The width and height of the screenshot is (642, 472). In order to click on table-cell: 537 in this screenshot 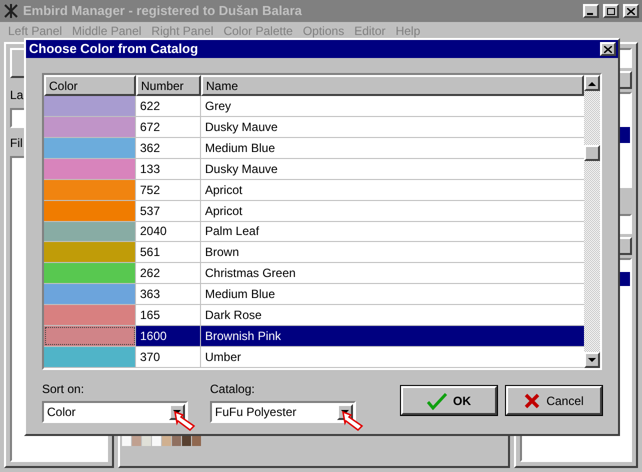, I will do `click(168, 210)`.